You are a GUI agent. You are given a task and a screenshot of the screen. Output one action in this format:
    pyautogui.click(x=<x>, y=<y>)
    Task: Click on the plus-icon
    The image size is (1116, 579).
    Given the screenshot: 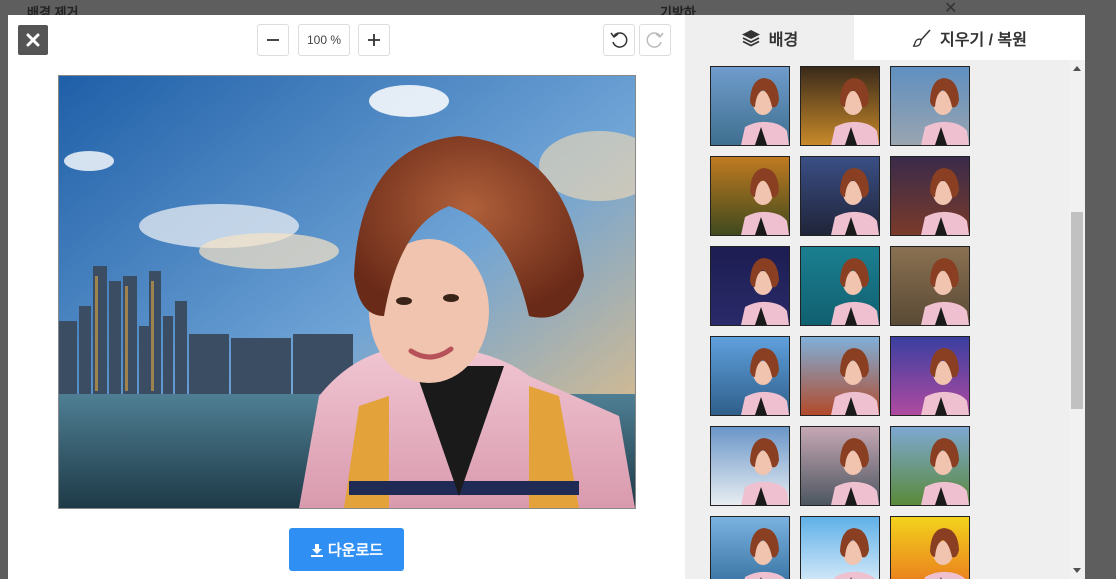 What is the action you would take?
    pyautogui.click(x=374, y=40)
    